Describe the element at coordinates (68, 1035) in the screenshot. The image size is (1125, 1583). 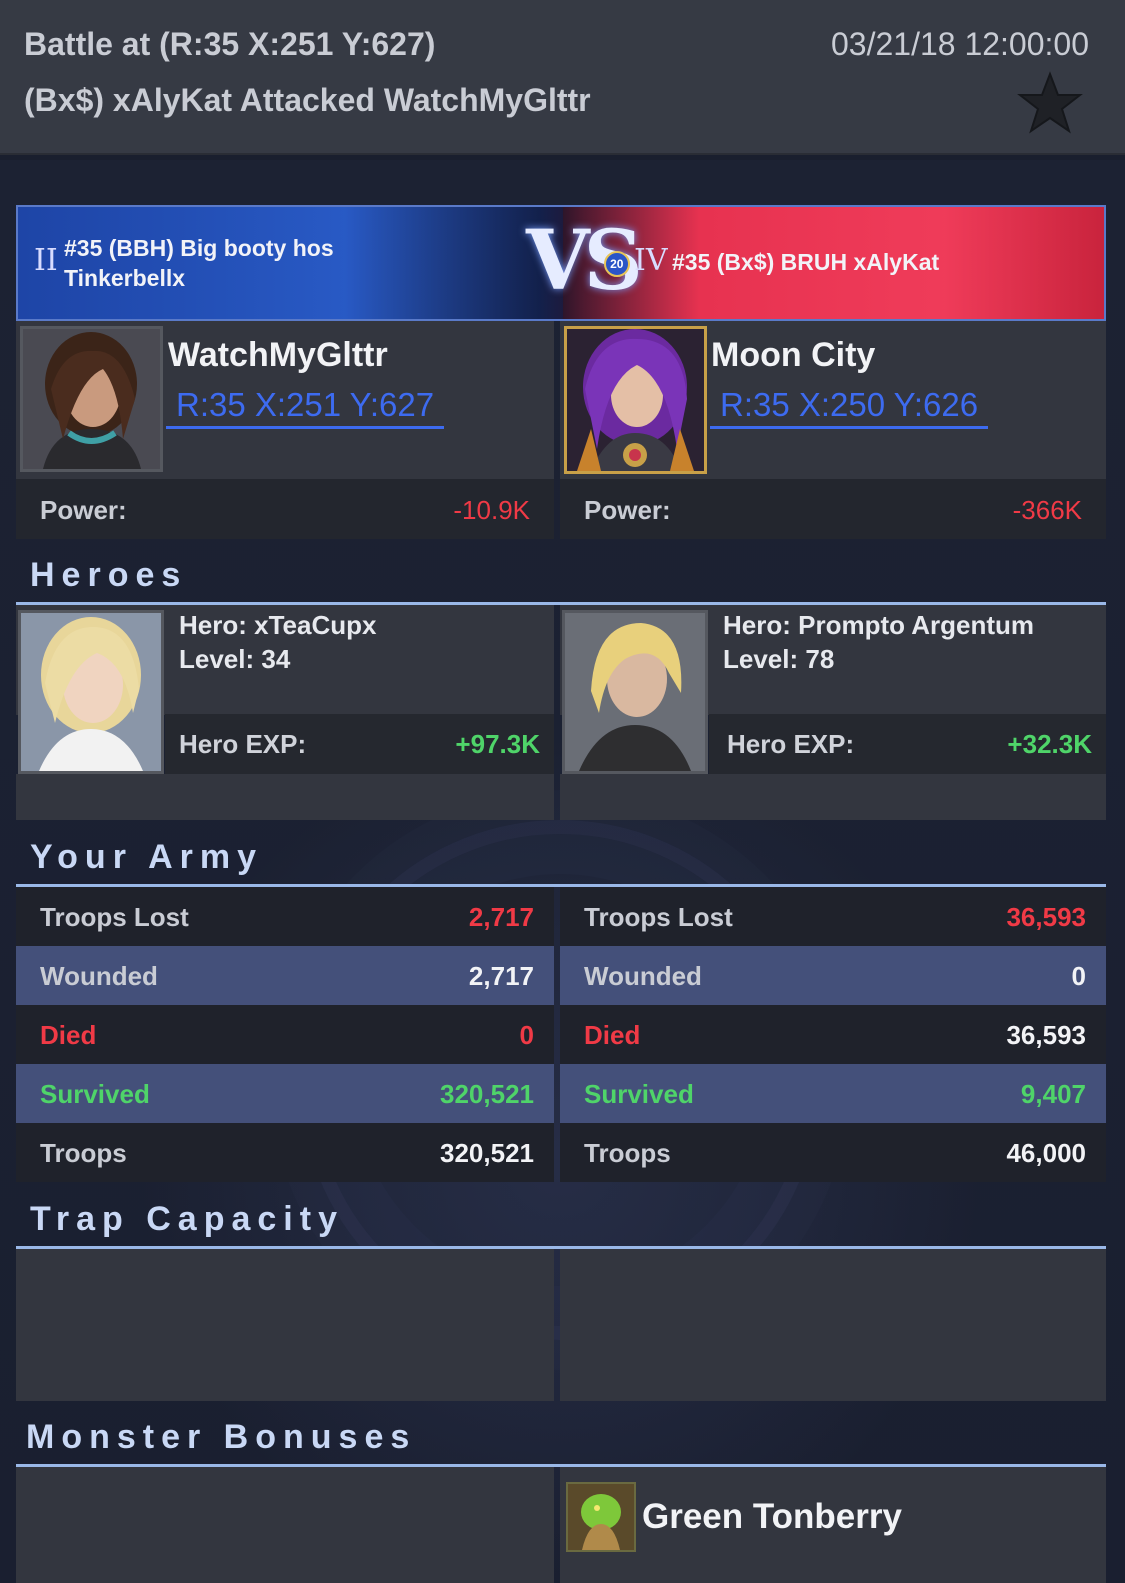
I see `left-died-label: Died` at that location.